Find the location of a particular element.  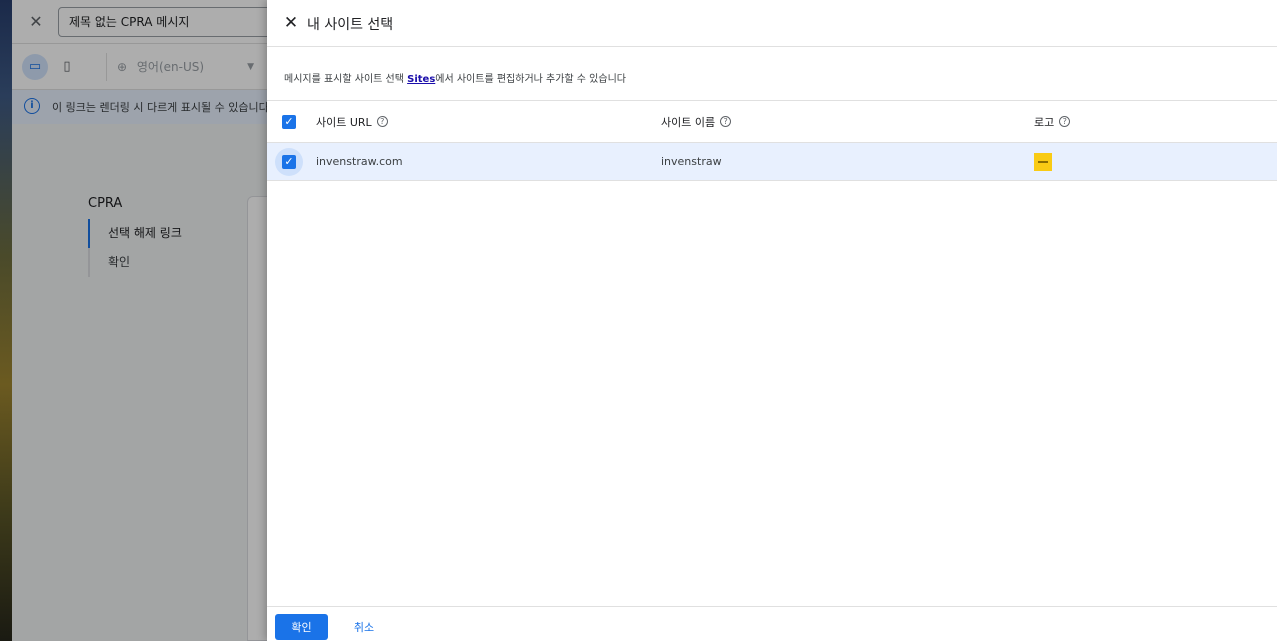

table-row: ✓ invenstraw.com invenstraw is located at coordinates (772, 161).